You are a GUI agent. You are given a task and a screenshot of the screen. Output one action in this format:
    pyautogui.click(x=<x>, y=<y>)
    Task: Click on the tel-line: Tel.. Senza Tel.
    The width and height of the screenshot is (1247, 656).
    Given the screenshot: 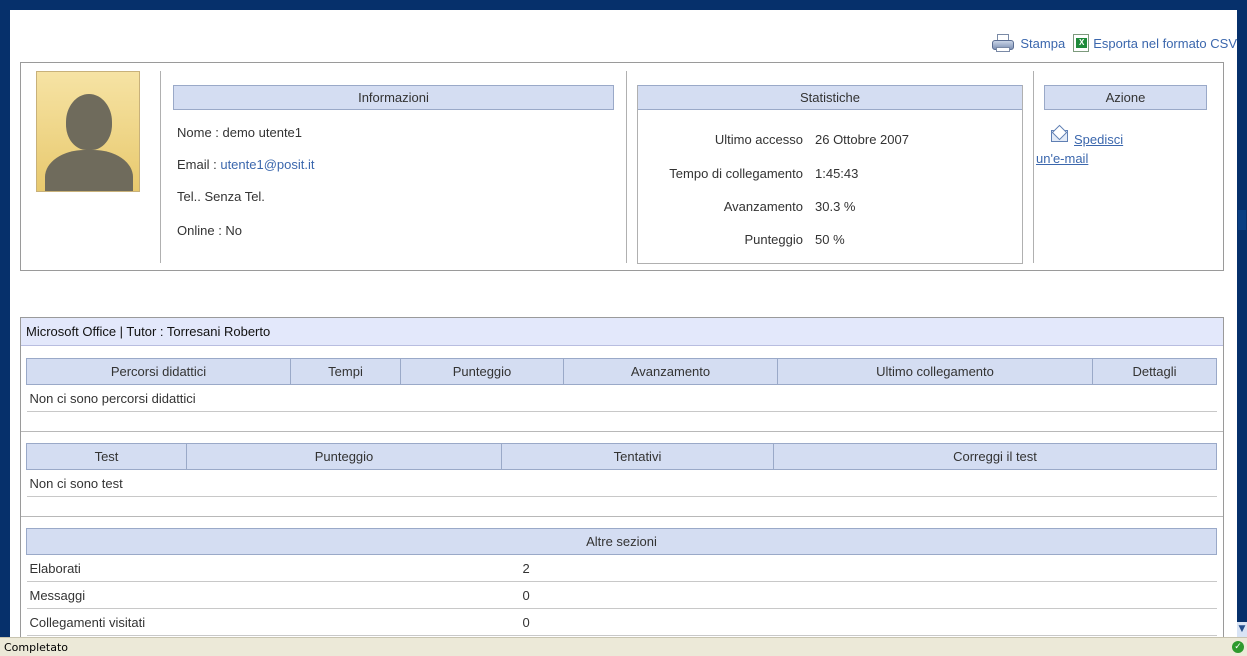 What is the action you would take?
    pyautogui.click(x=221, y=196)
    